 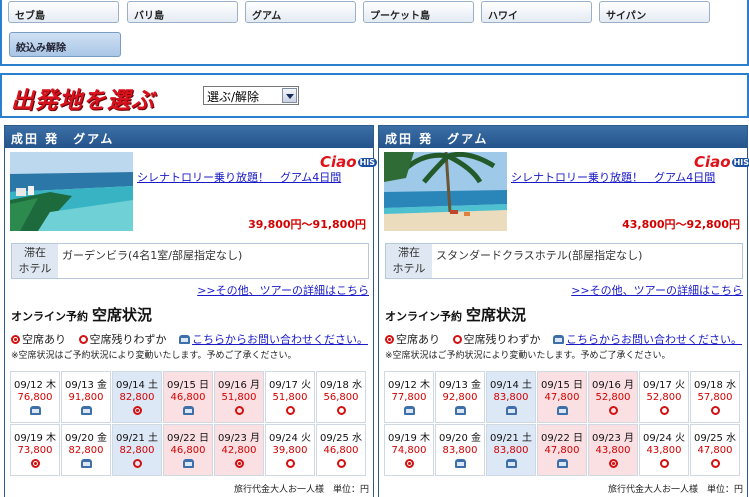 I want to click on calendar-day-cell: 09/22 日 46,800, so click(x=188, y=450).